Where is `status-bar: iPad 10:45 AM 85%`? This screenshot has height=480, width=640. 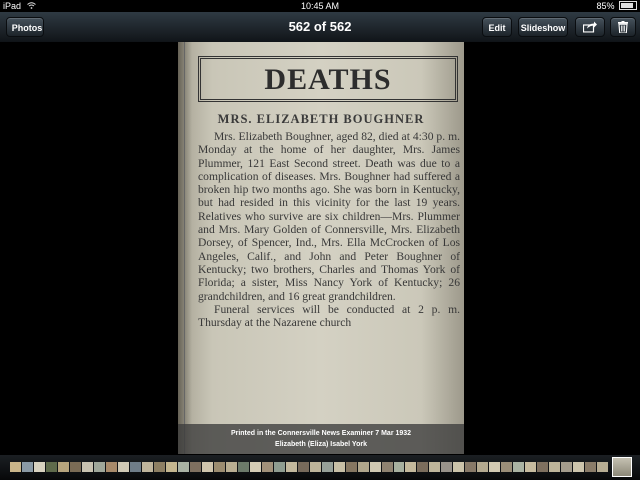 status-bar: iPad 10:45 AM 85% is located at coordinates (320, 6).